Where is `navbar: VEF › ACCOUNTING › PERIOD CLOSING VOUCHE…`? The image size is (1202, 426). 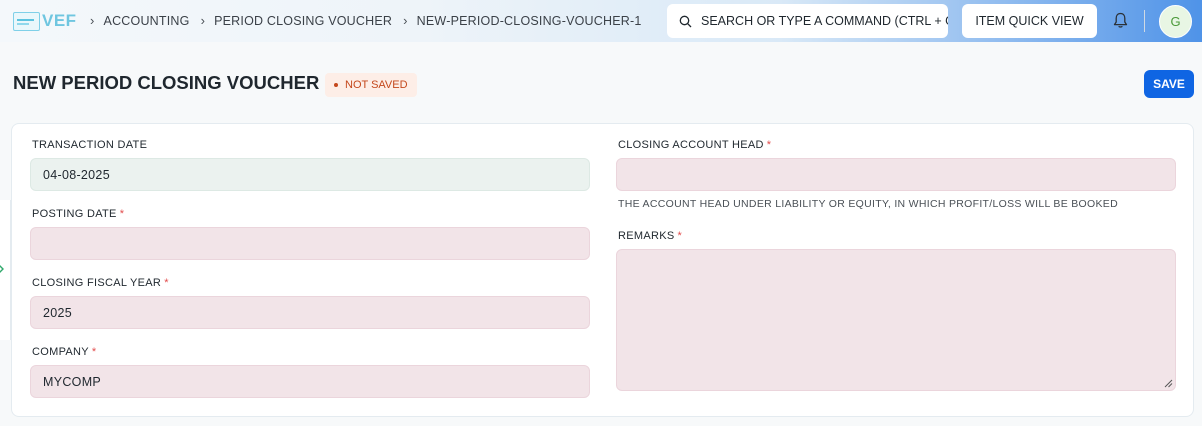
navbar: VEF › ACCOUNTING › PERIOD CLOSING VOUCHE… is located at coordinates (601, 21).